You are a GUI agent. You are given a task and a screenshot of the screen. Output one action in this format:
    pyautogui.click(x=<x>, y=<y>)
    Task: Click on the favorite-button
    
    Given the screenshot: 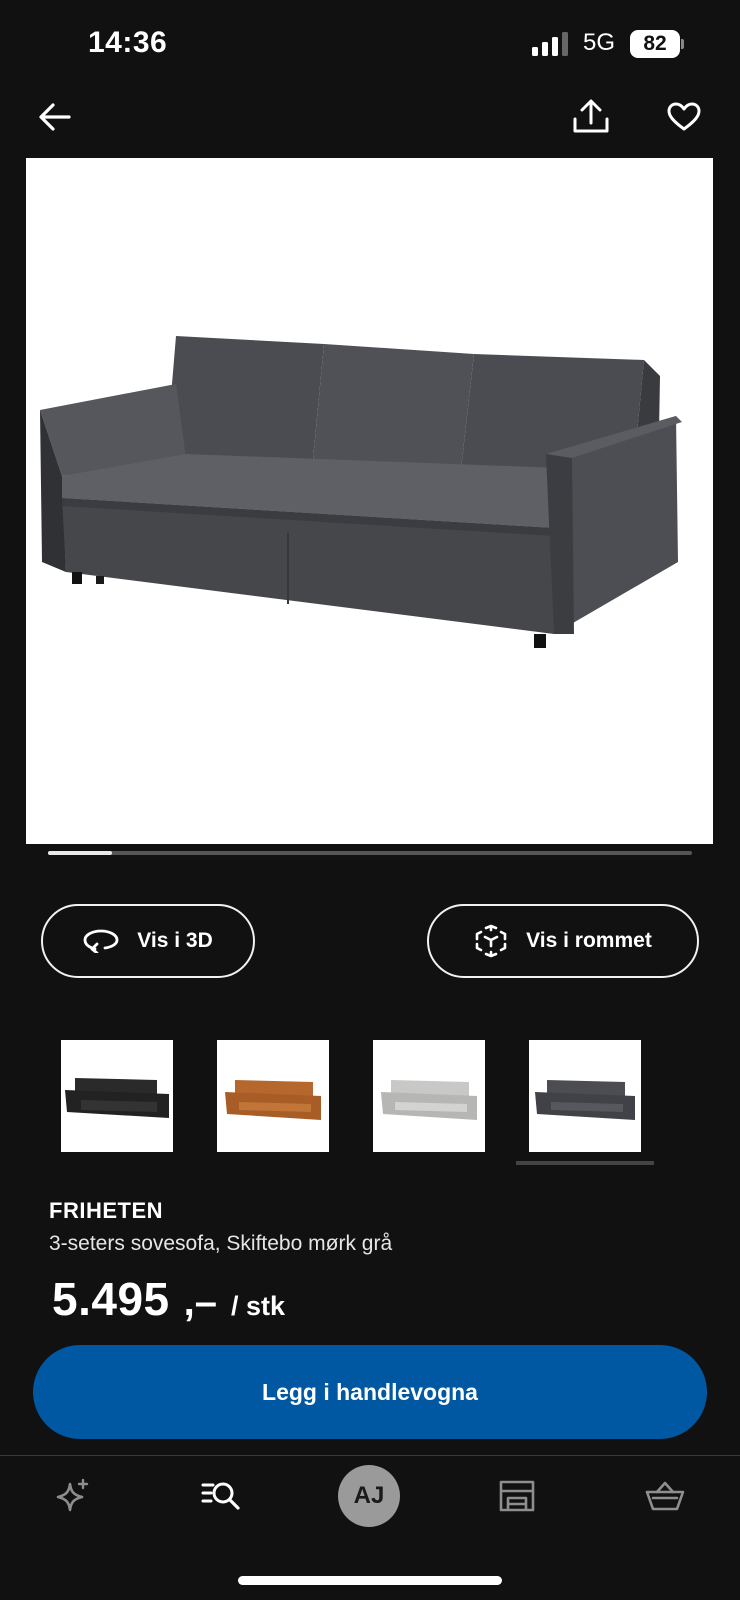 What is the action you would take?
    pyautogui.click(x=684, y=117)
    